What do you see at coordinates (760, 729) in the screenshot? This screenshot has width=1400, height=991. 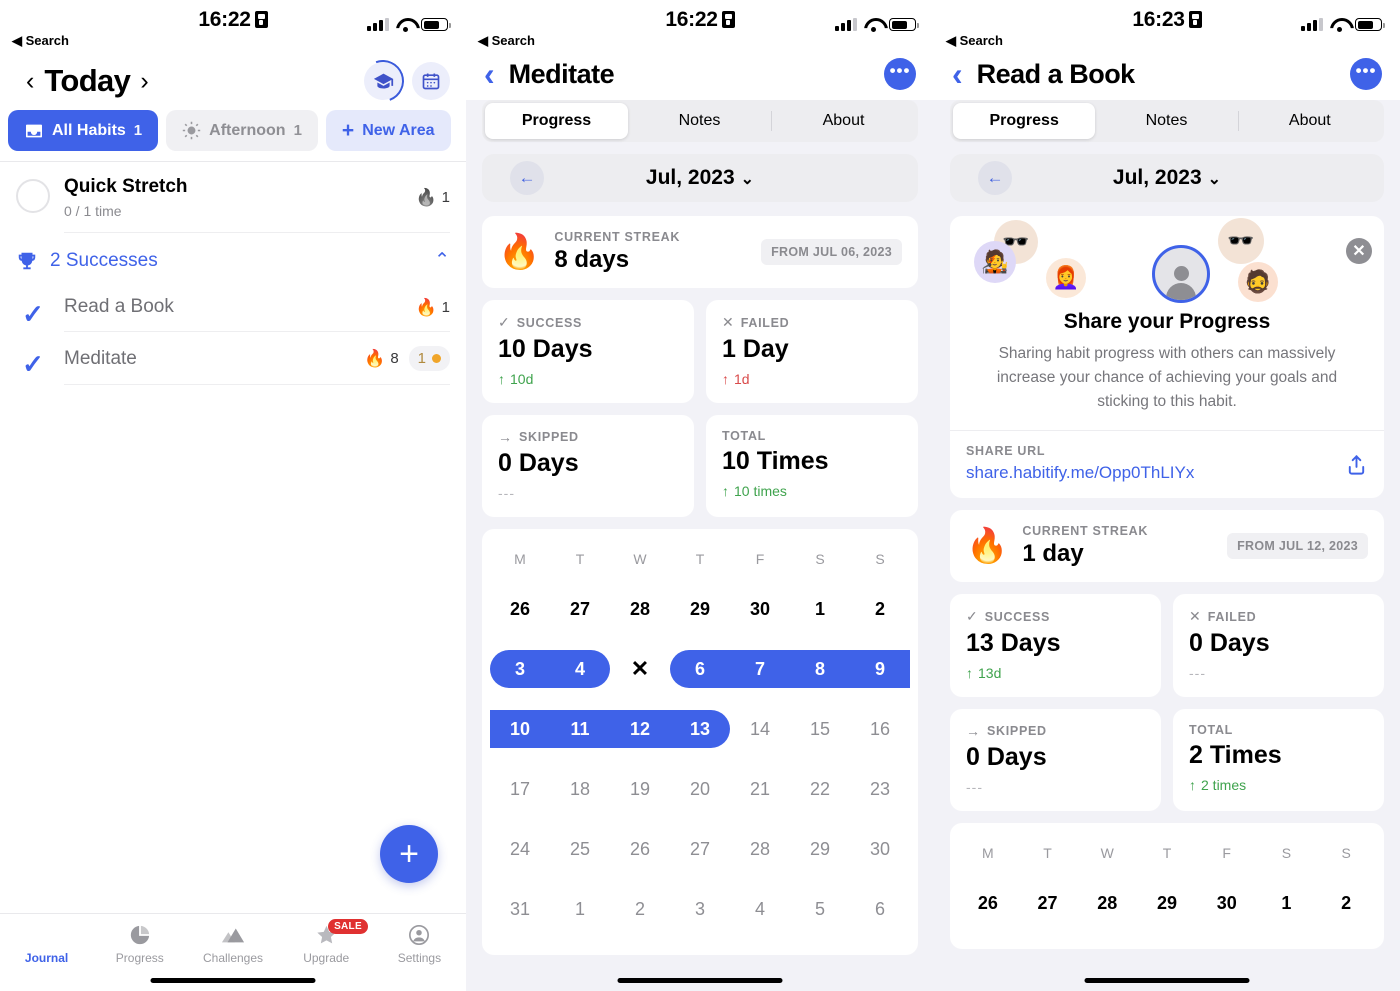 I see `calendar-day: 14` at bounding box center [760, 729].